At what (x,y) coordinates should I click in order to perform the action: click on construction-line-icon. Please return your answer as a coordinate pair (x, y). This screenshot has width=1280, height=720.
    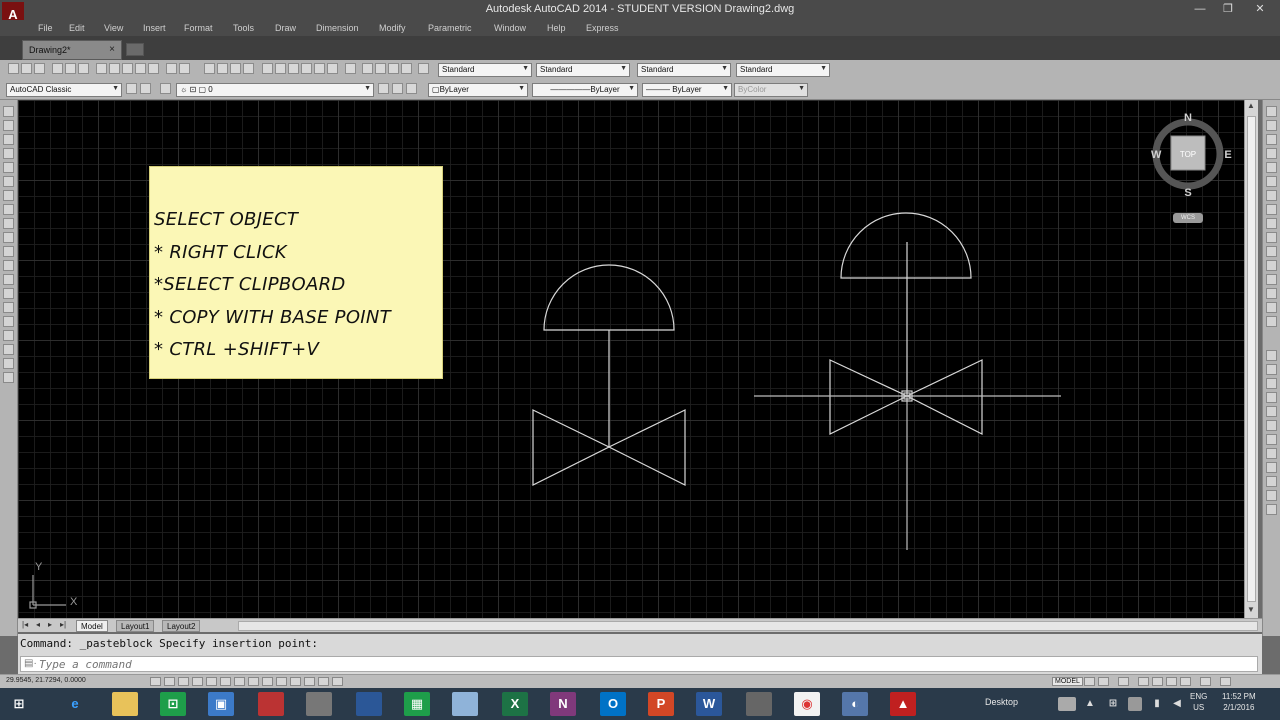
    Looking at the image, I should click on (8, 125).